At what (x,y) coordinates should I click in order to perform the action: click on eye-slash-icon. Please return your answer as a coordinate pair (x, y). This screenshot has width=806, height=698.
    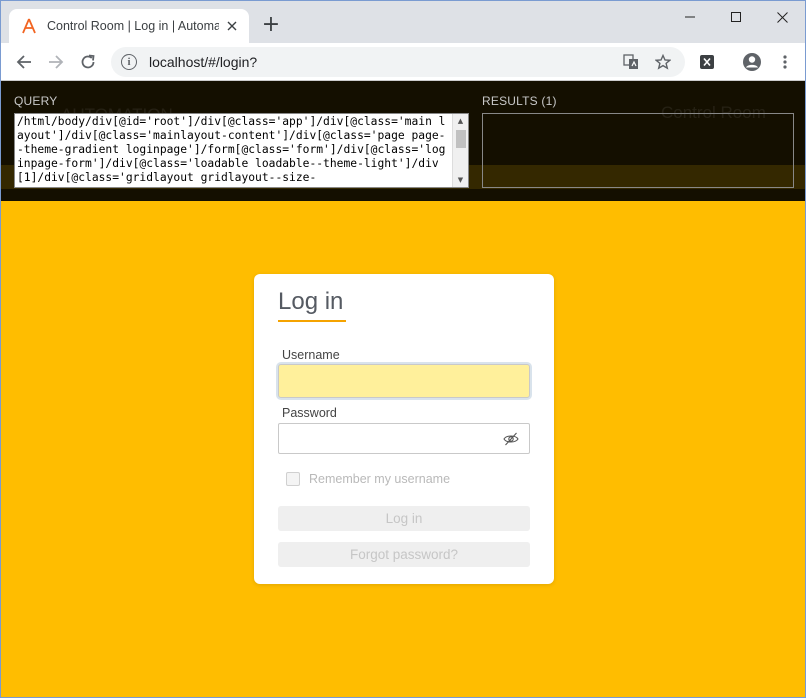
    Looking at the image, I should click on (511, 439).